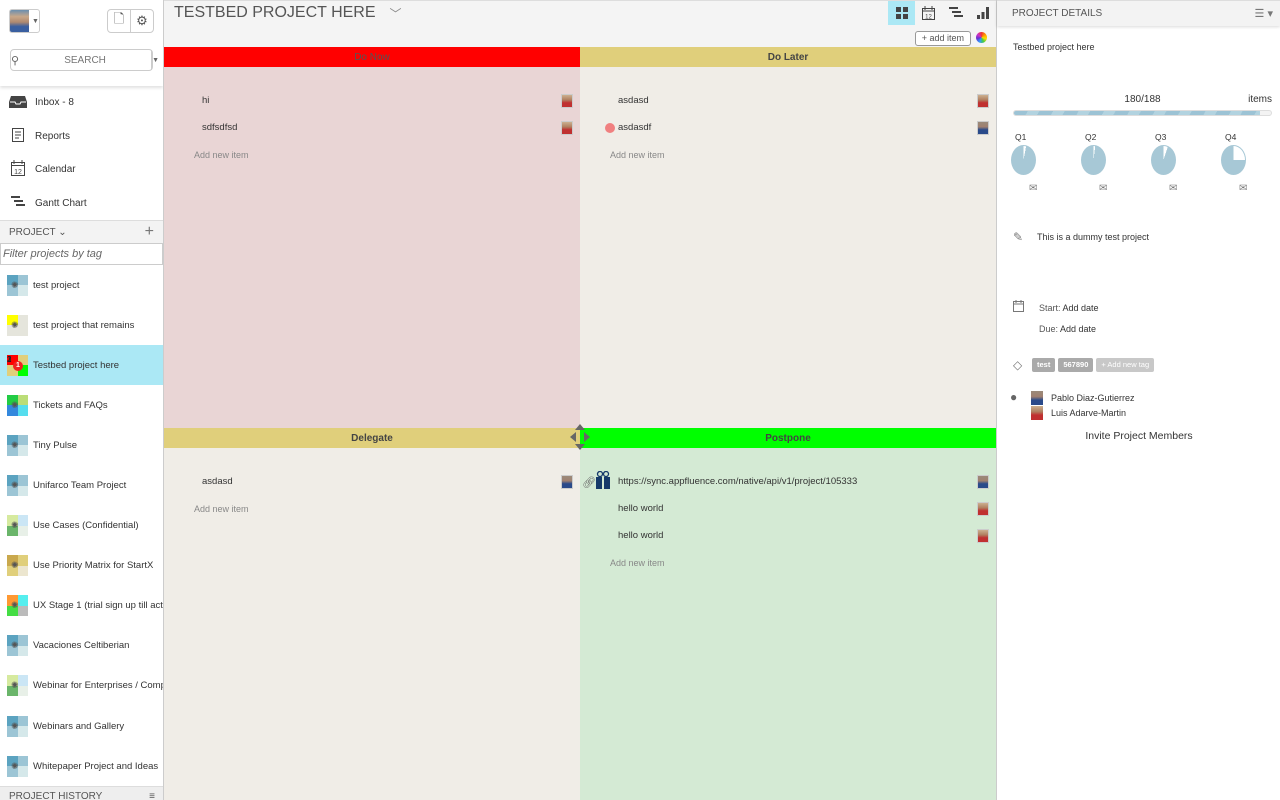 The height and width of the screenshot is (800, 1280). I want to click on new-document-icon: 🗋, so click(119, 21).